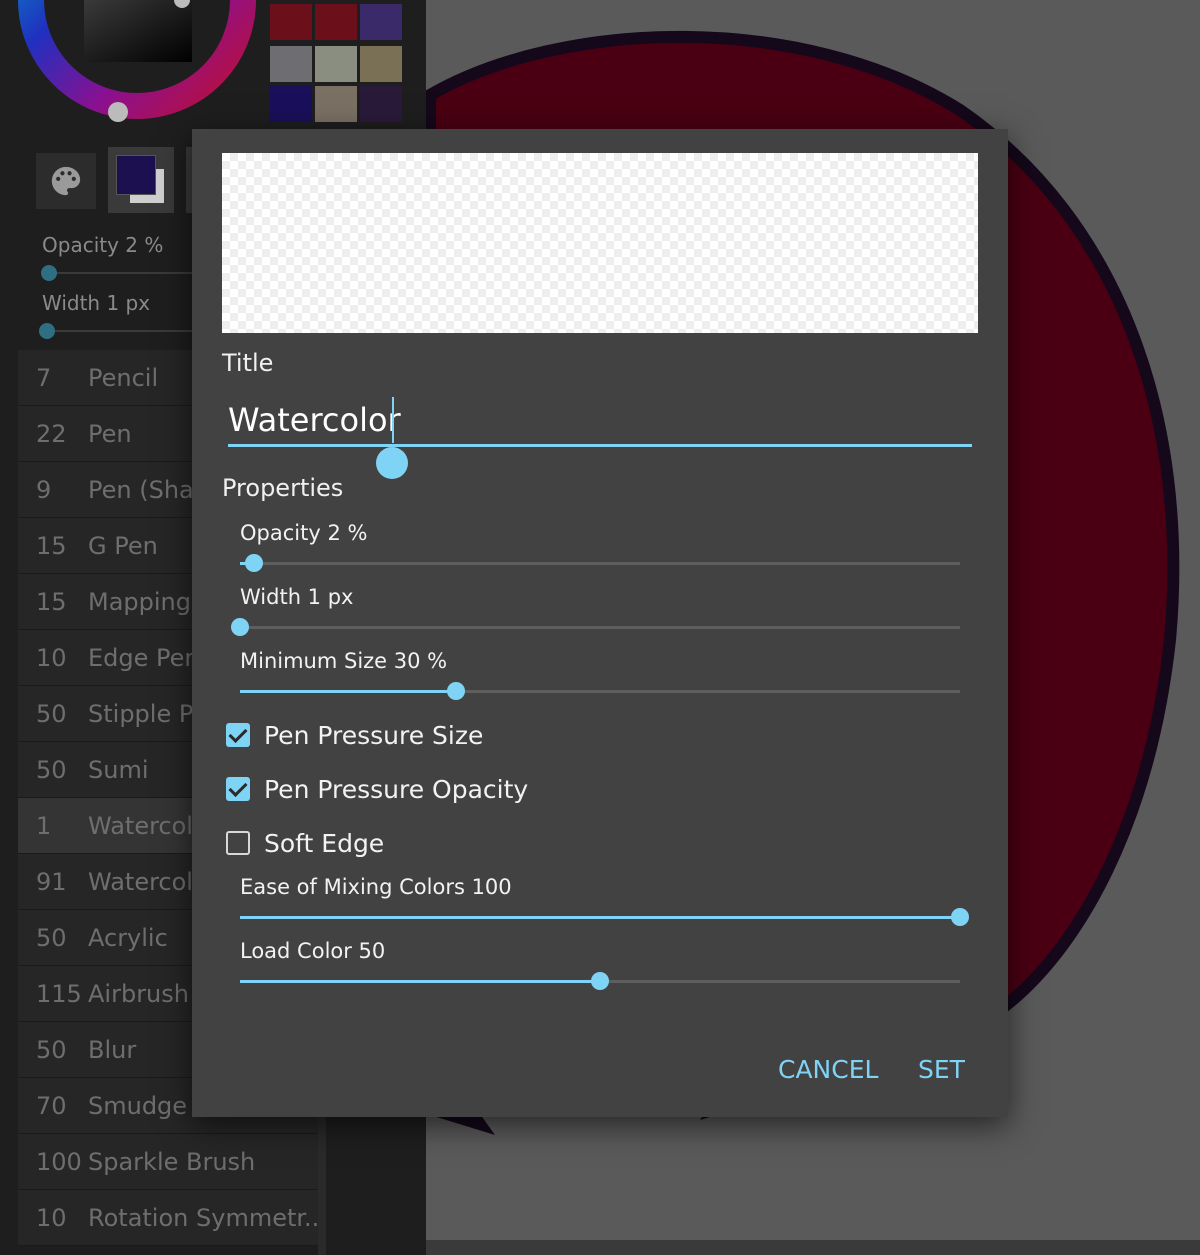 This screenshot has height=1255, width=1200. What do you see at coordinates (118, 112) in the screenshot?
I see `hue-handle` at bounding box center [118, 112].